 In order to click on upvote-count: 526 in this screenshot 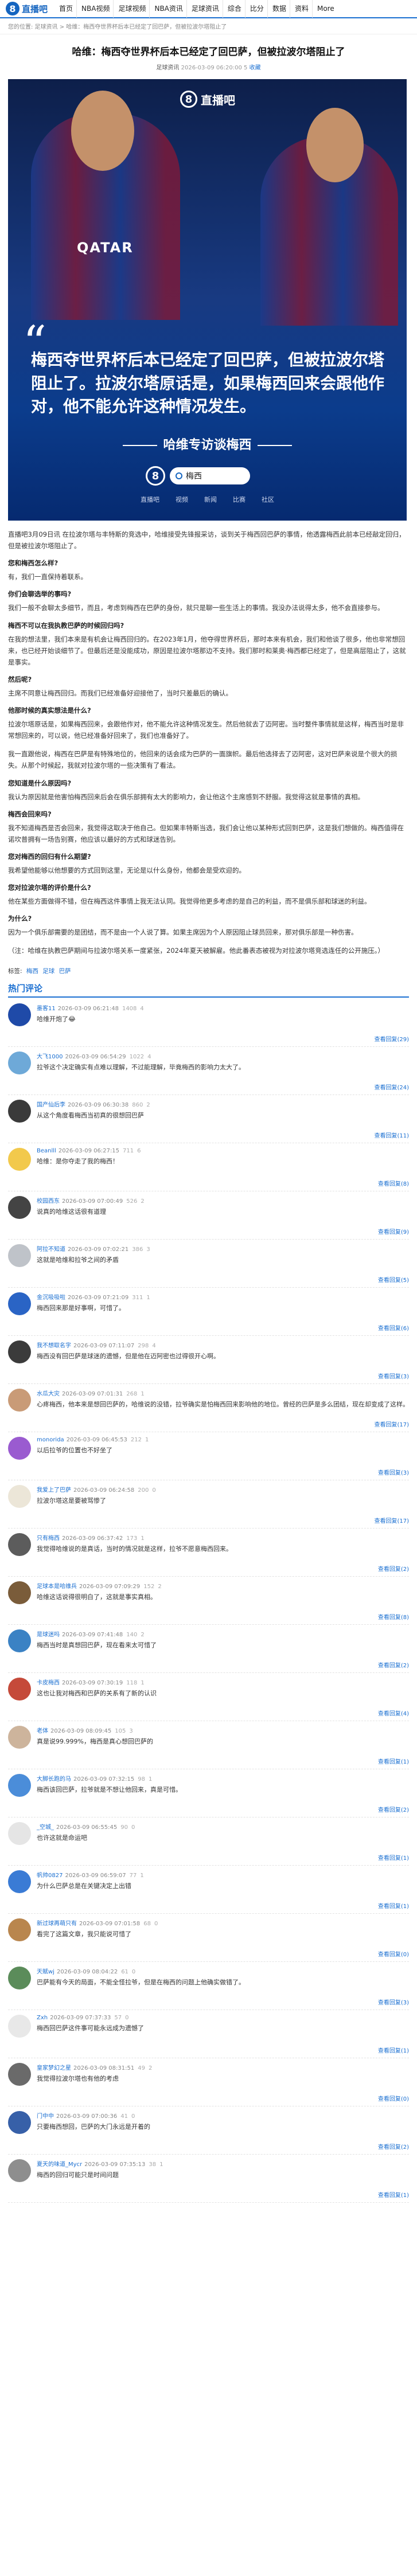, I will do `click(131, 1201)`.